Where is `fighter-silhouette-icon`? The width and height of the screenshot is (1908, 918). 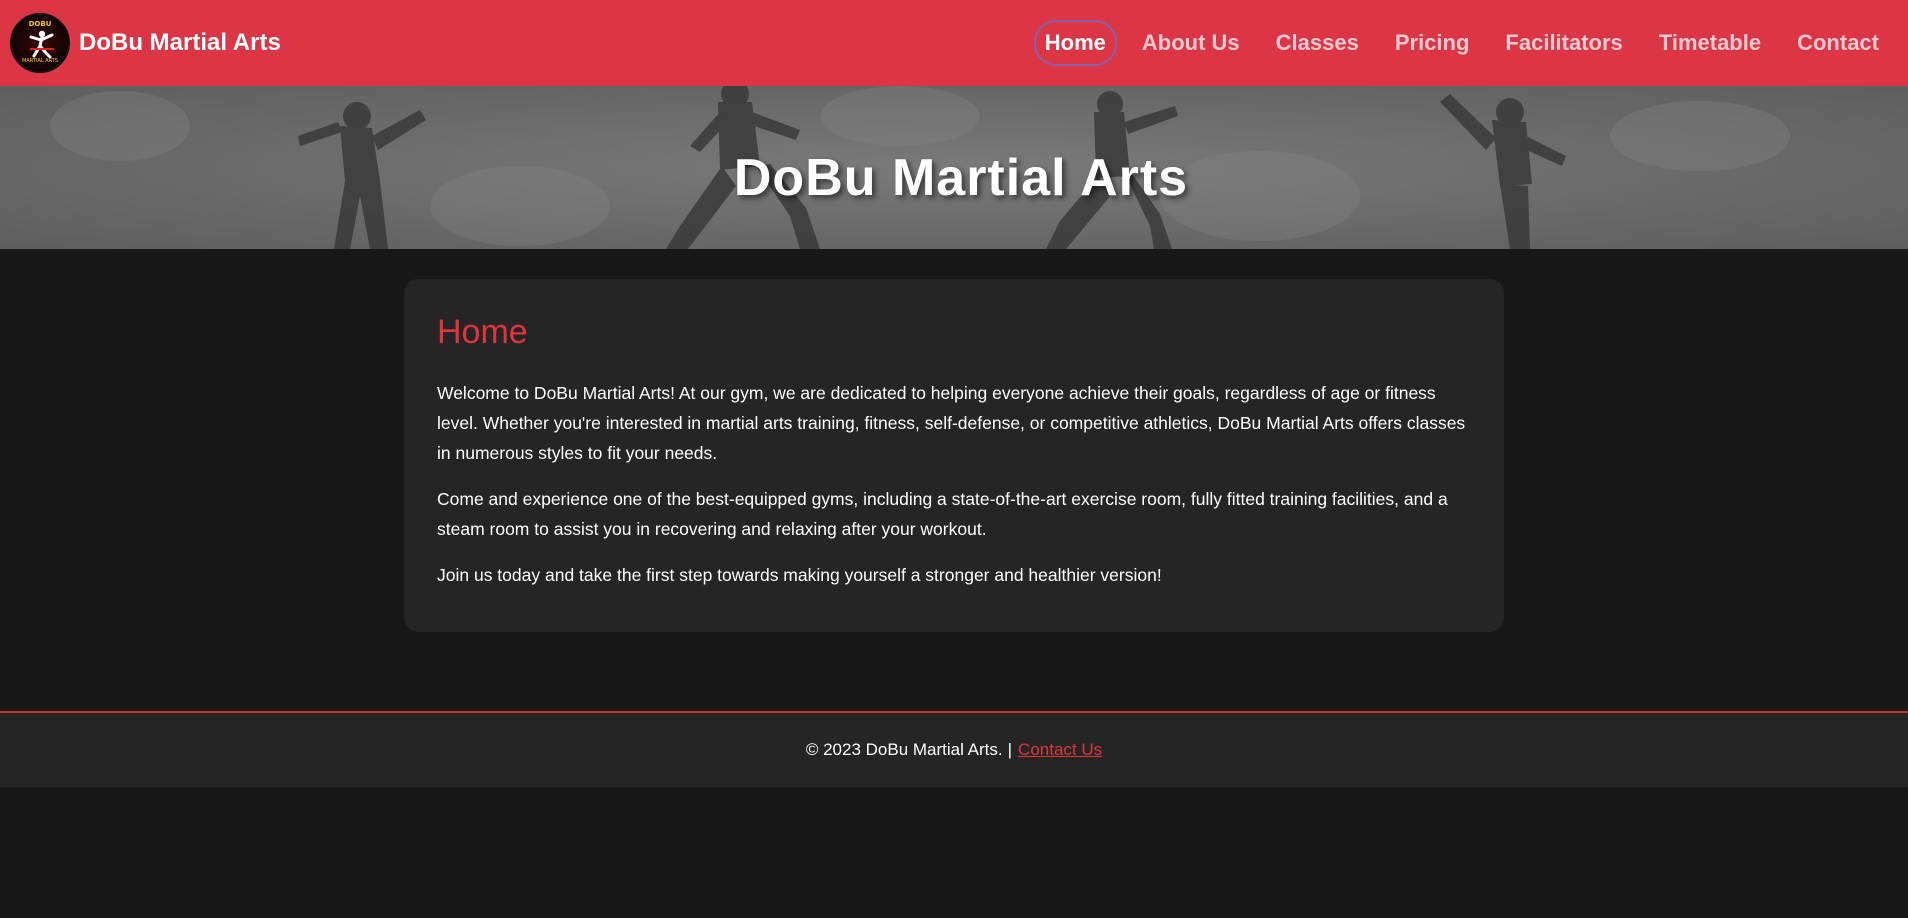 fighter-silhouette-icon is located at coordinates (41, 44).